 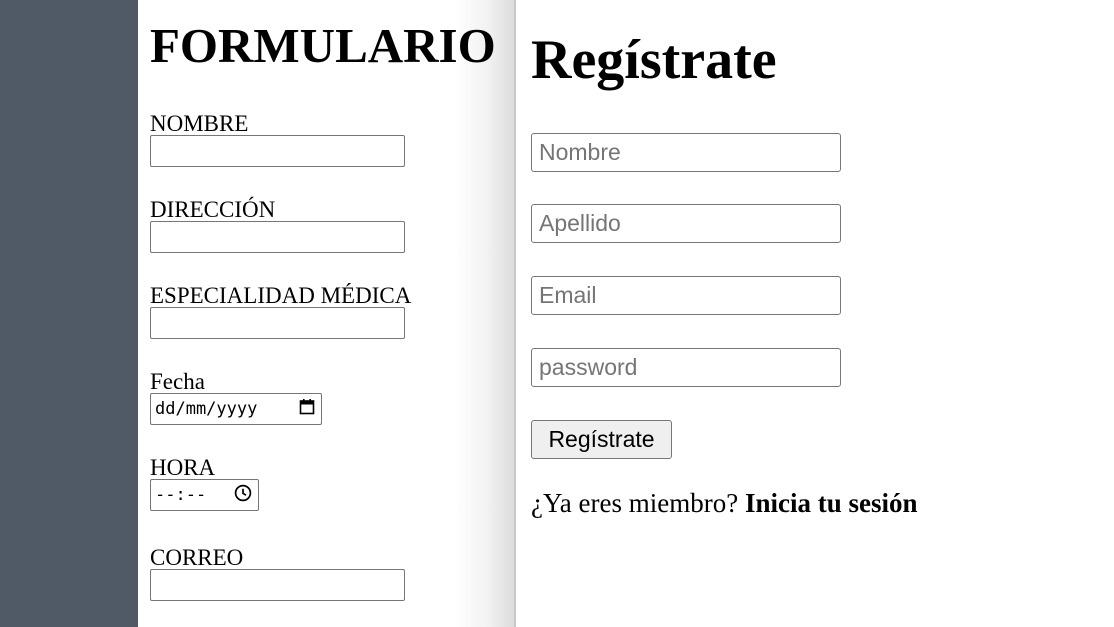 I want to click on register-email-placeholder: Email, so click(x=568, y=295).